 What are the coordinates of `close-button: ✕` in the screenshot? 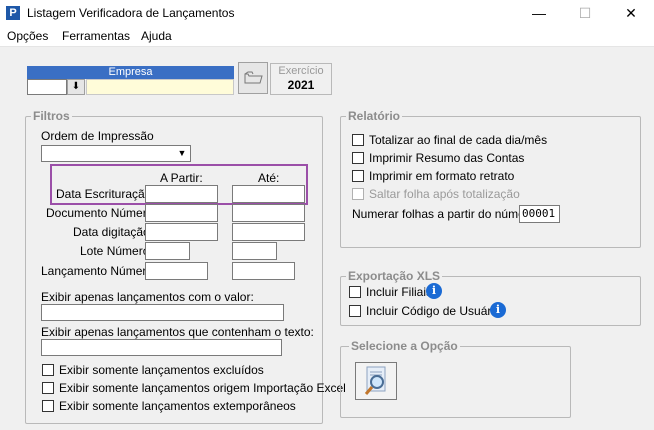 It's located at (631, 13).